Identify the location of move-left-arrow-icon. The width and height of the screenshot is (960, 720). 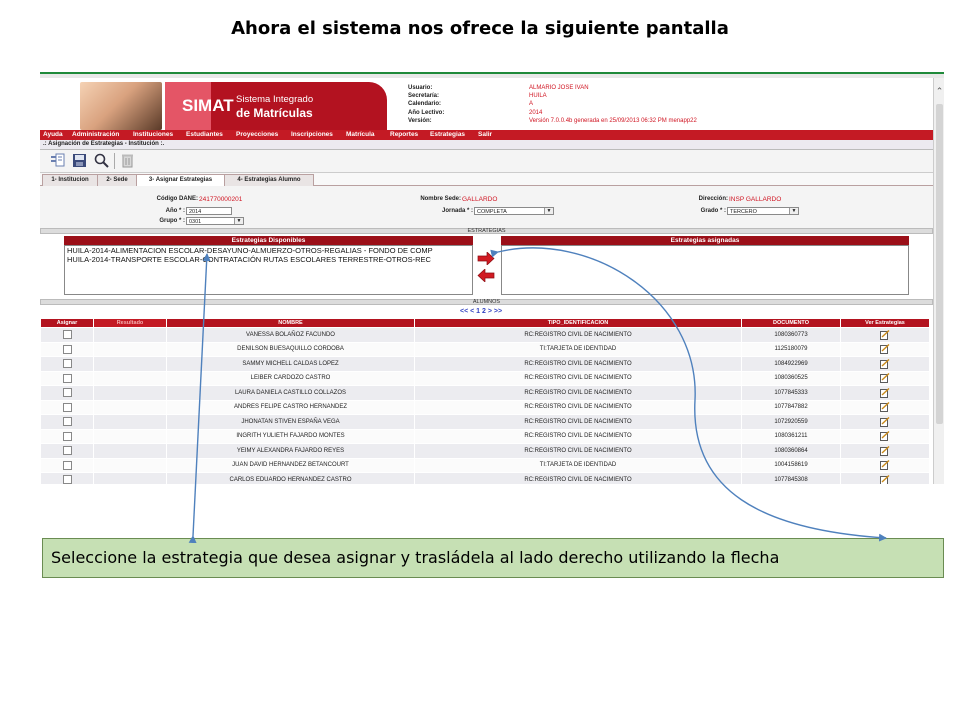
(486, 275).